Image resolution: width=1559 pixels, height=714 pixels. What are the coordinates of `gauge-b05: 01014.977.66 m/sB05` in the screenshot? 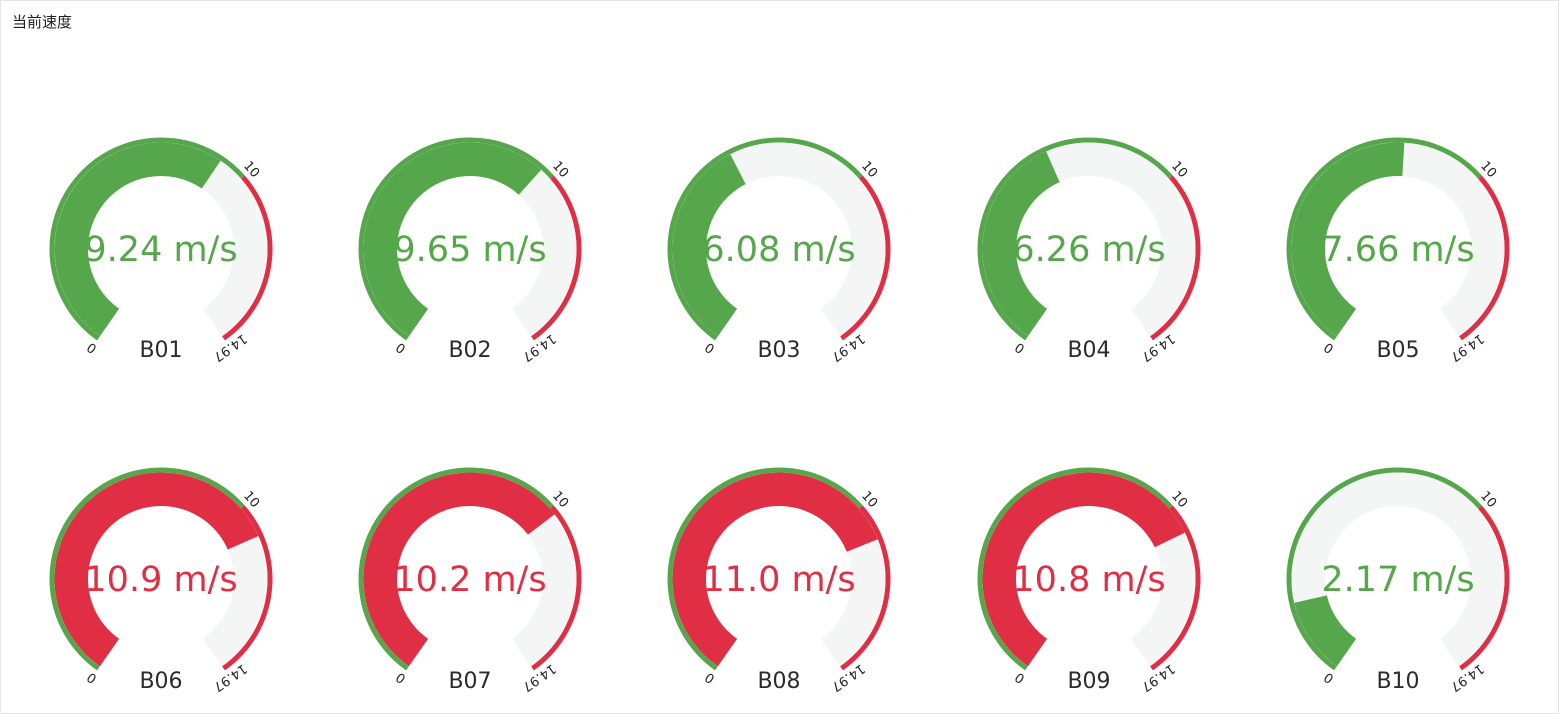 It's located at (1398, 250).